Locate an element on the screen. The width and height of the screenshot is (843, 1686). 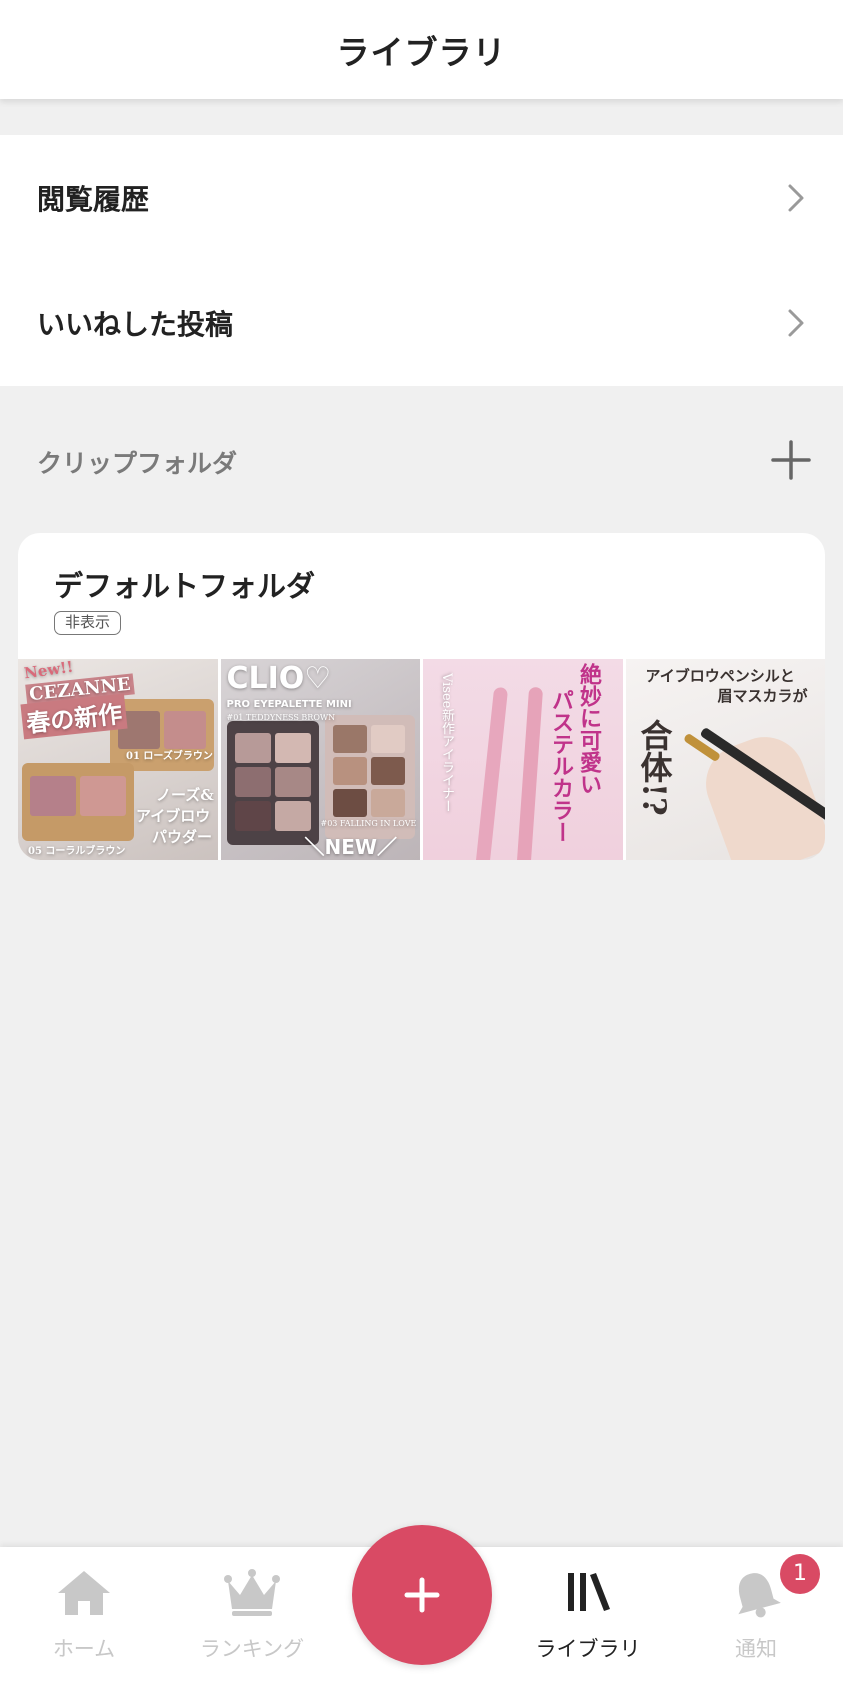
thumbnail-text: New!! is located at coordinates (48, 671).